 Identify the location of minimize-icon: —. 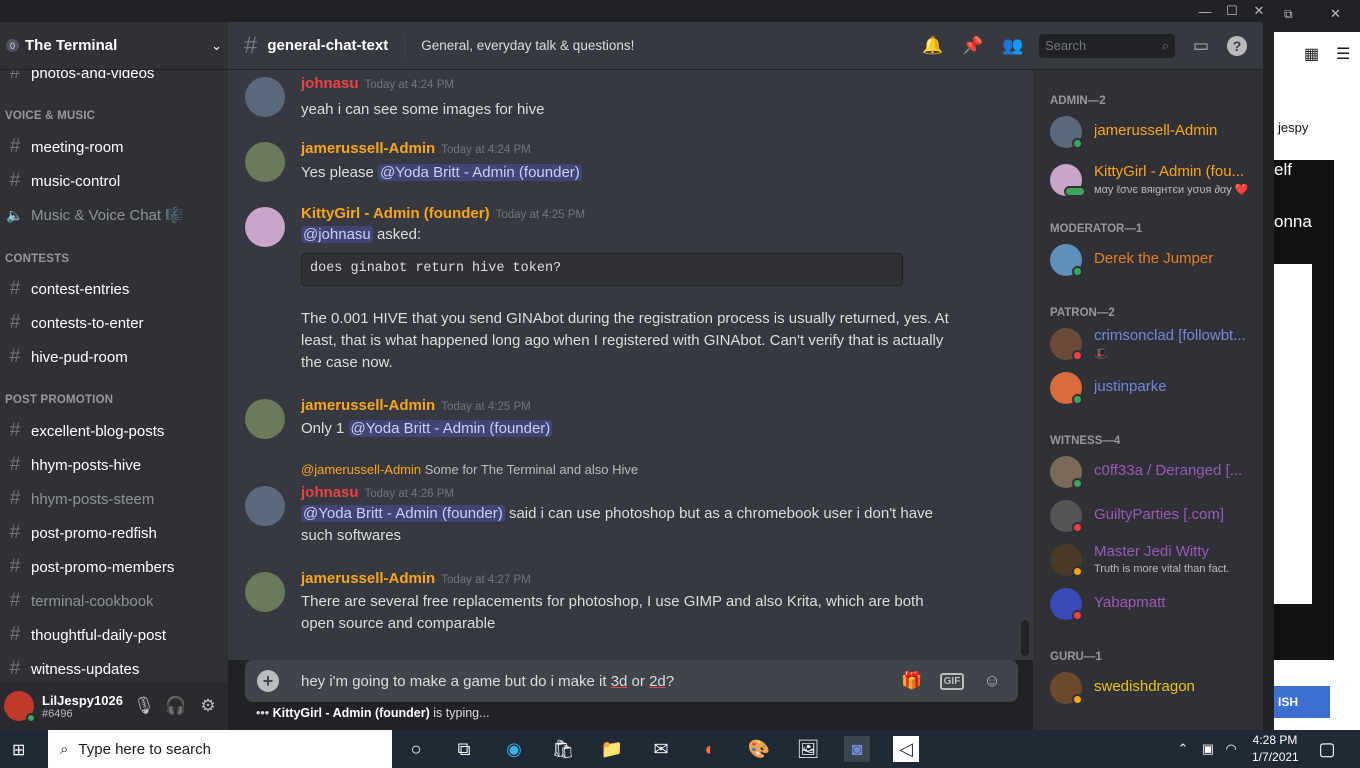
(1205, 11).